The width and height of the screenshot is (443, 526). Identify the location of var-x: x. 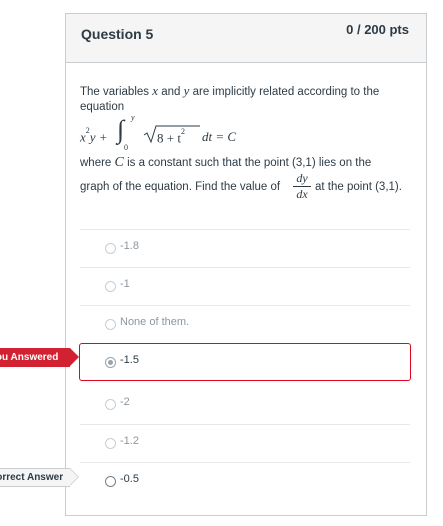
(155, 90).